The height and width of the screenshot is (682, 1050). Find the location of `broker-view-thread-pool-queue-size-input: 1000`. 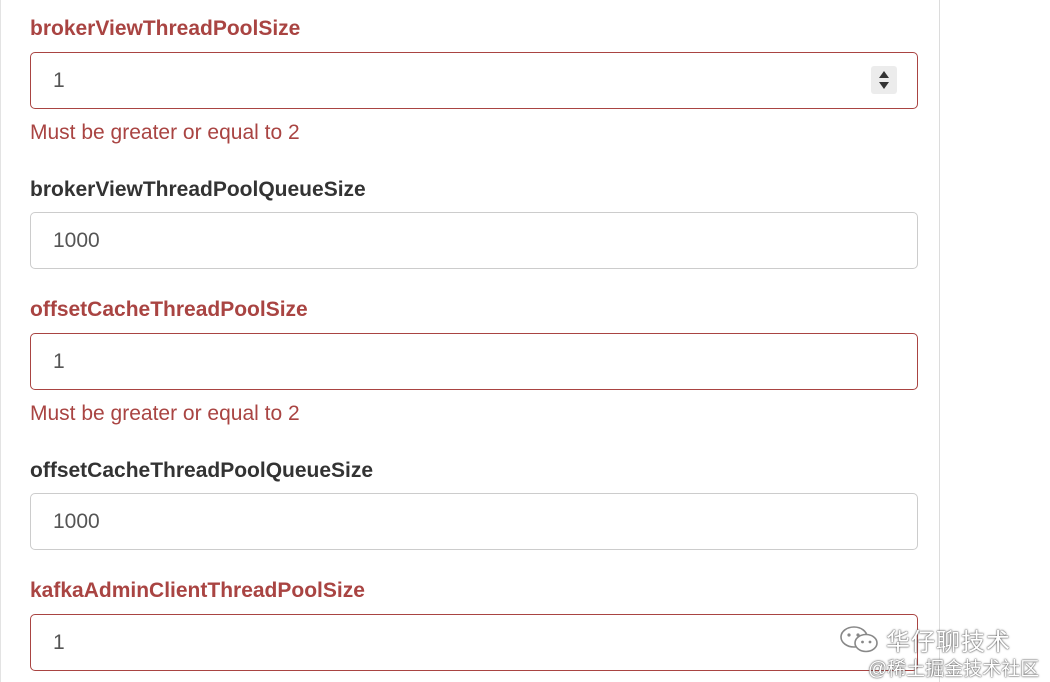

broker-view-thread-pool-queue-size-input: 1000 is located at coordinates (474, 240).